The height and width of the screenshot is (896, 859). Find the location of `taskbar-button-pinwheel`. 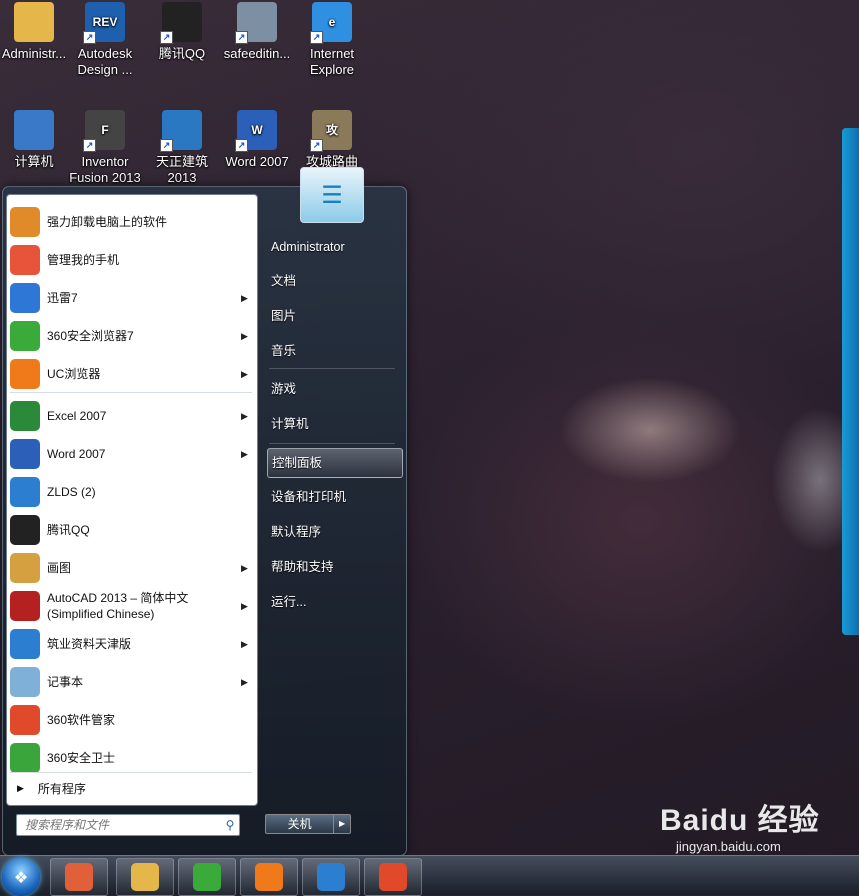

taskbar-button-pinwheel is located at coordinates (79, 877).